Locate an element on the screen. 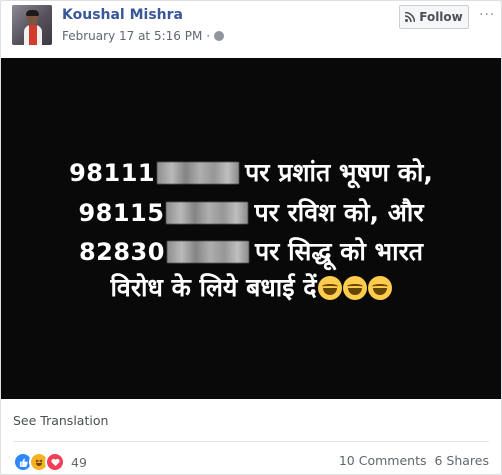 This screenshot has width=502, height=475. line-text: पर प्रशांत भूषण को, is located at coordinates (339, 172).